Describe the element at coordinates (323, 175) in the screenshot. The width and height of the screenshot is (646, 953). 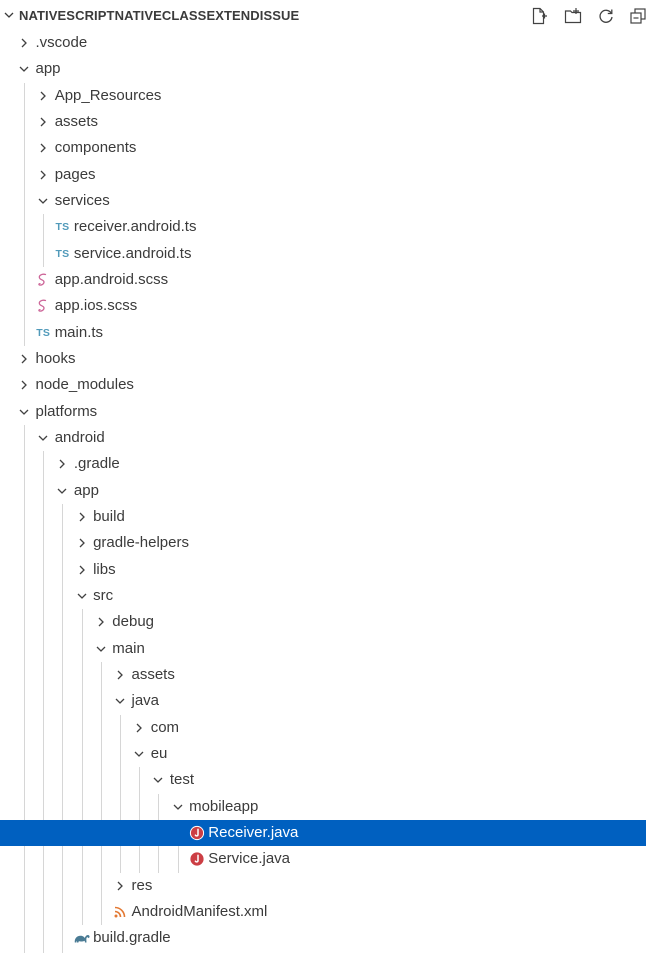
I see `folder-row-pages: pages` at that location.